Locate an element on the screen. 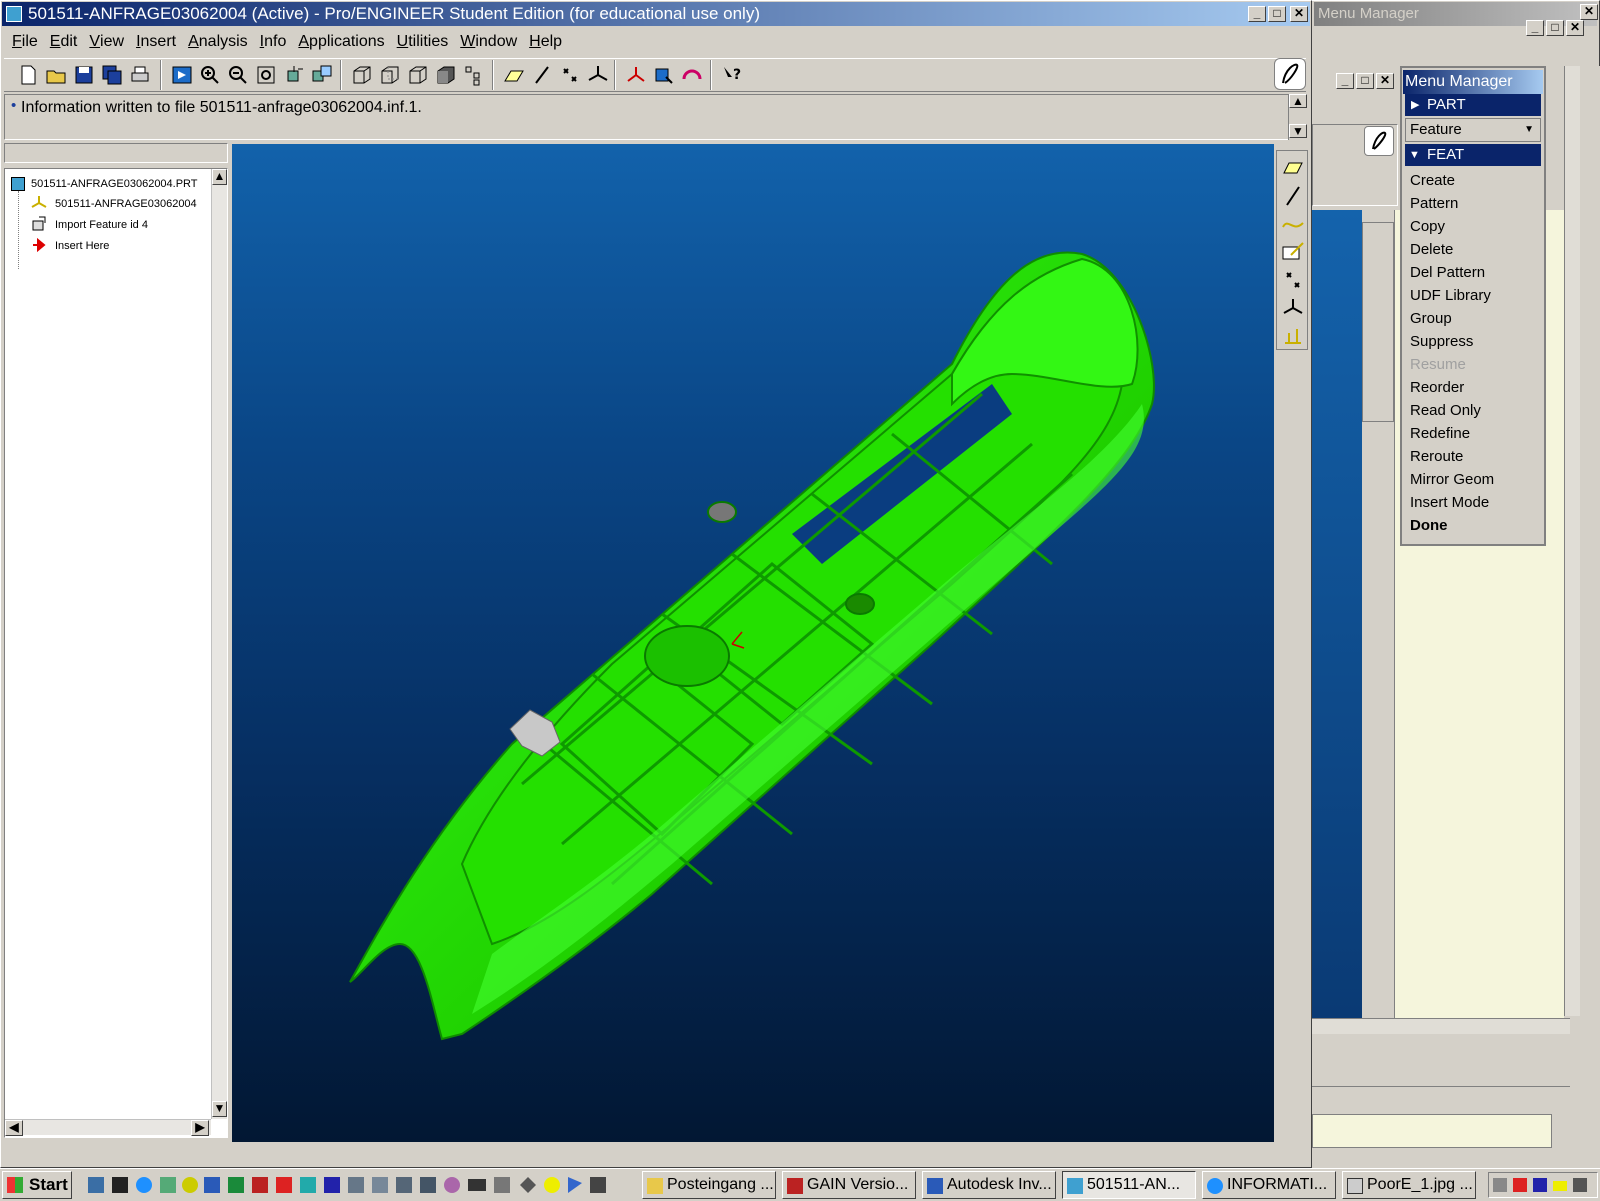 Image resolution: width=1600 pixels, height=1201 pixels. menu-edit: Edit is located at coordinates (64, 42).